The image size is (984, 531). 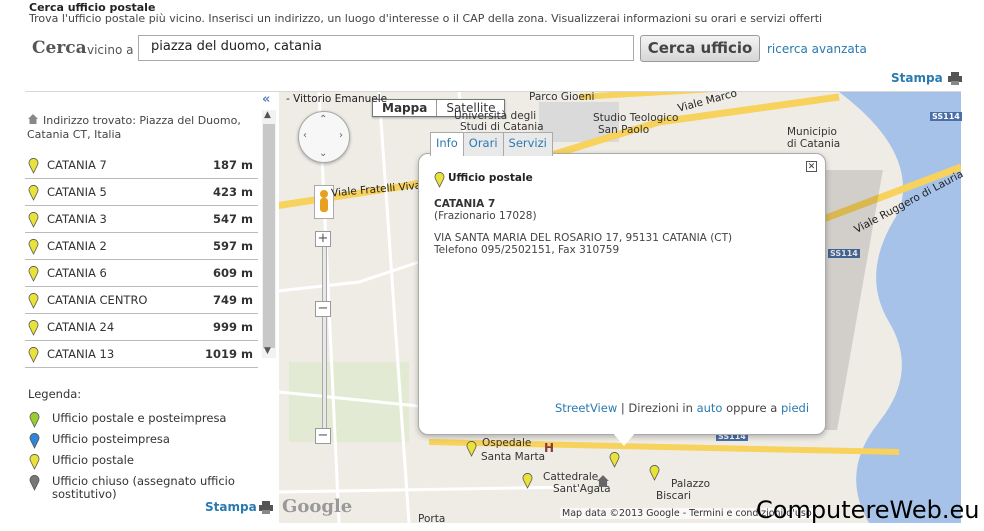 What do you see at coordinates (141, 192) in the screenshot?
I see `list-item: CATANIA 5 423 m` at bounding box center [141, 192].